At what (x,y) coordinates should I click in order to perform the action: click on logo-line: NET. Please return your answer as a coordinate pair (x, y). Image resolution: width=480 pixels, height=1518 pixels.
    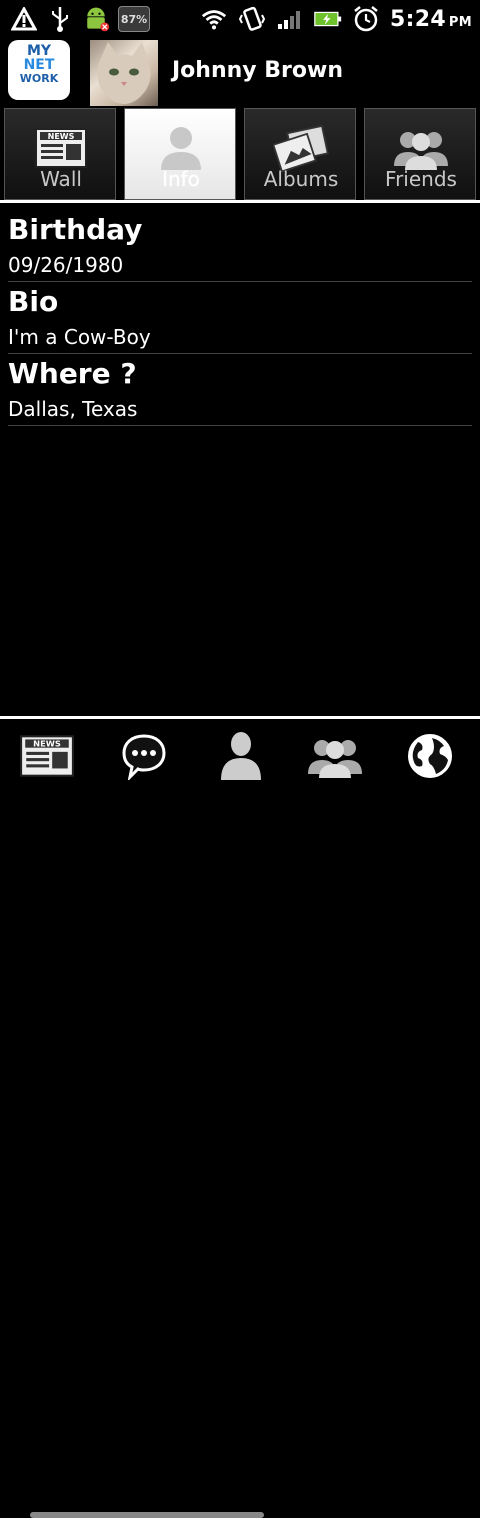
    Looking at the image, I should click on (39, 65).